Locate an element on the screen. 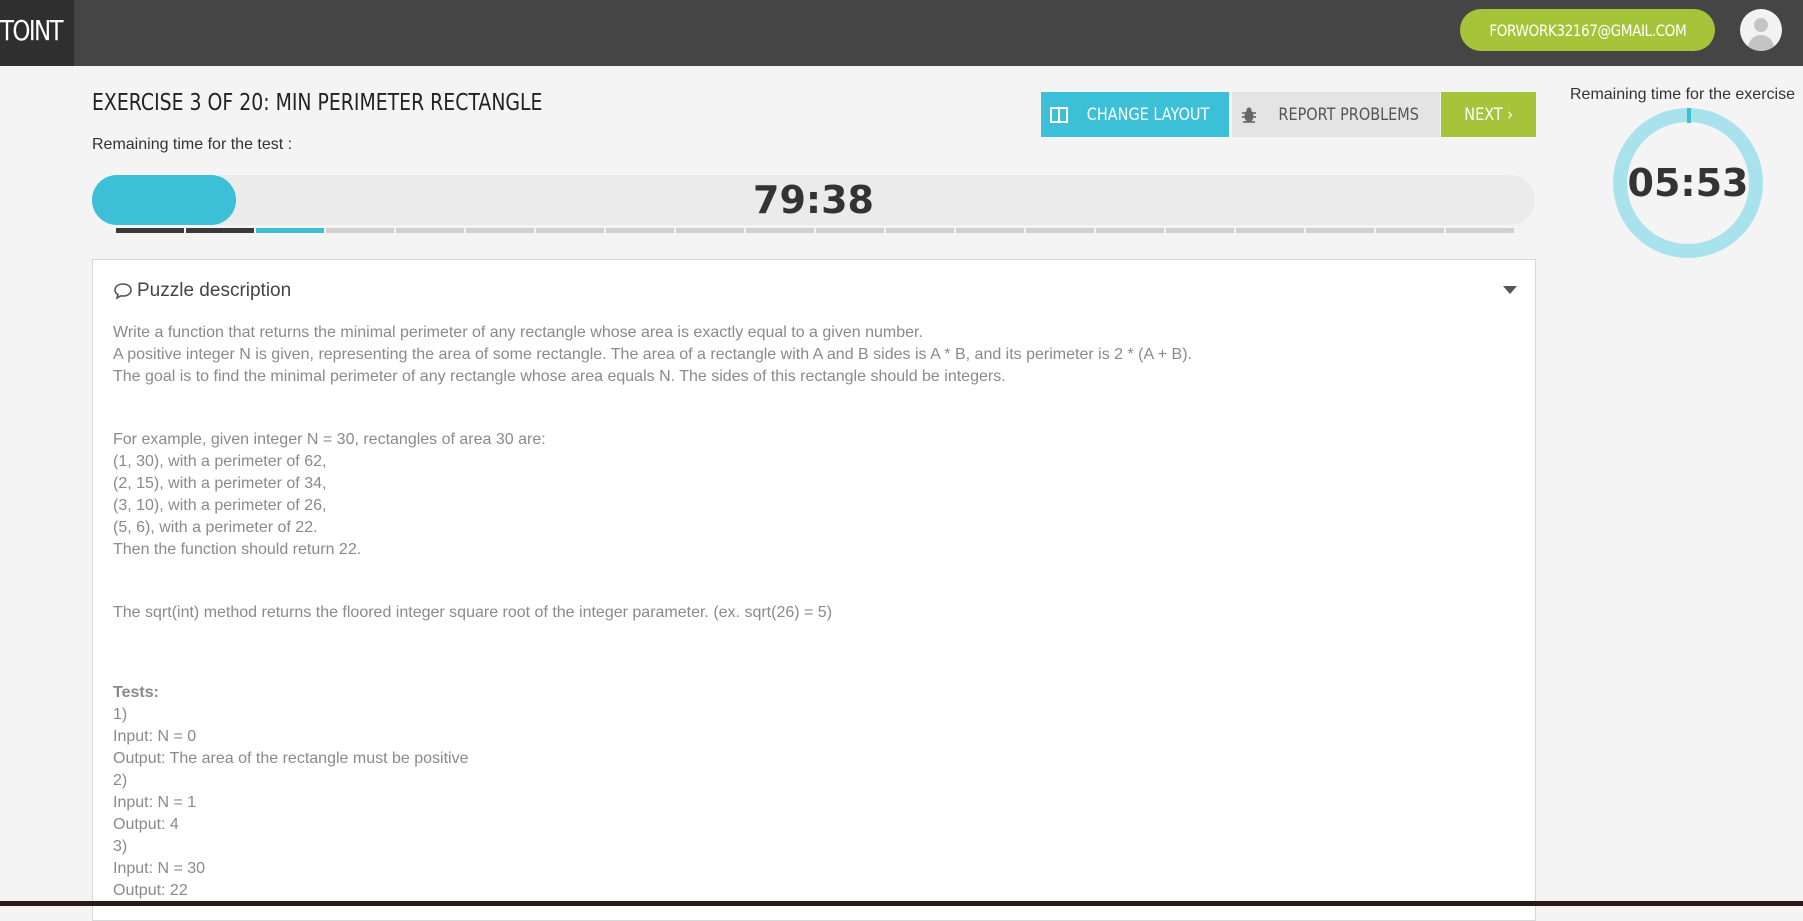  puzzle-heading: Puzzle description is located at coordinates (214, 290).